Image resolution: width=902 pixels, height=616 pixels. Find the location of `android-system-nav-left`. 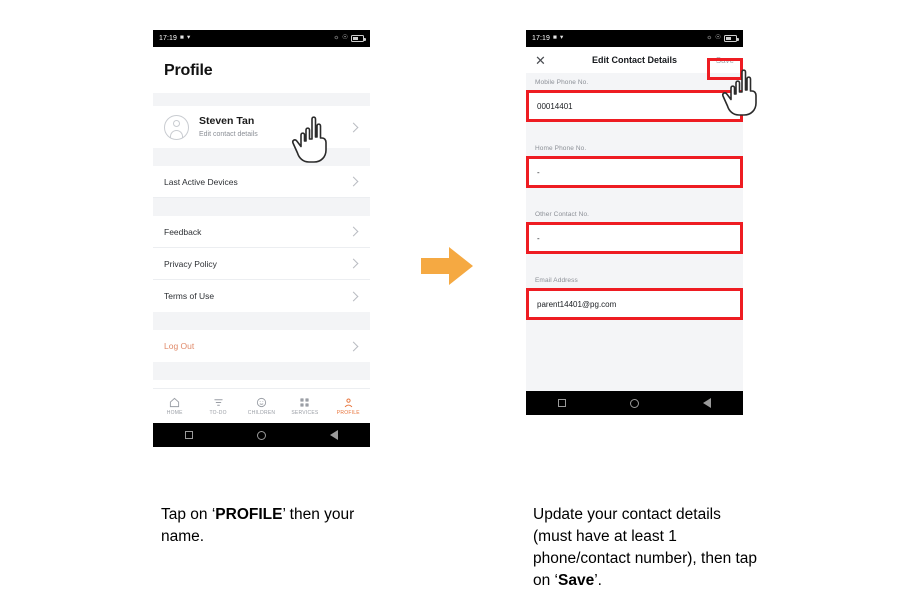

android-system-nav-left is located at coordinates (261, 435).